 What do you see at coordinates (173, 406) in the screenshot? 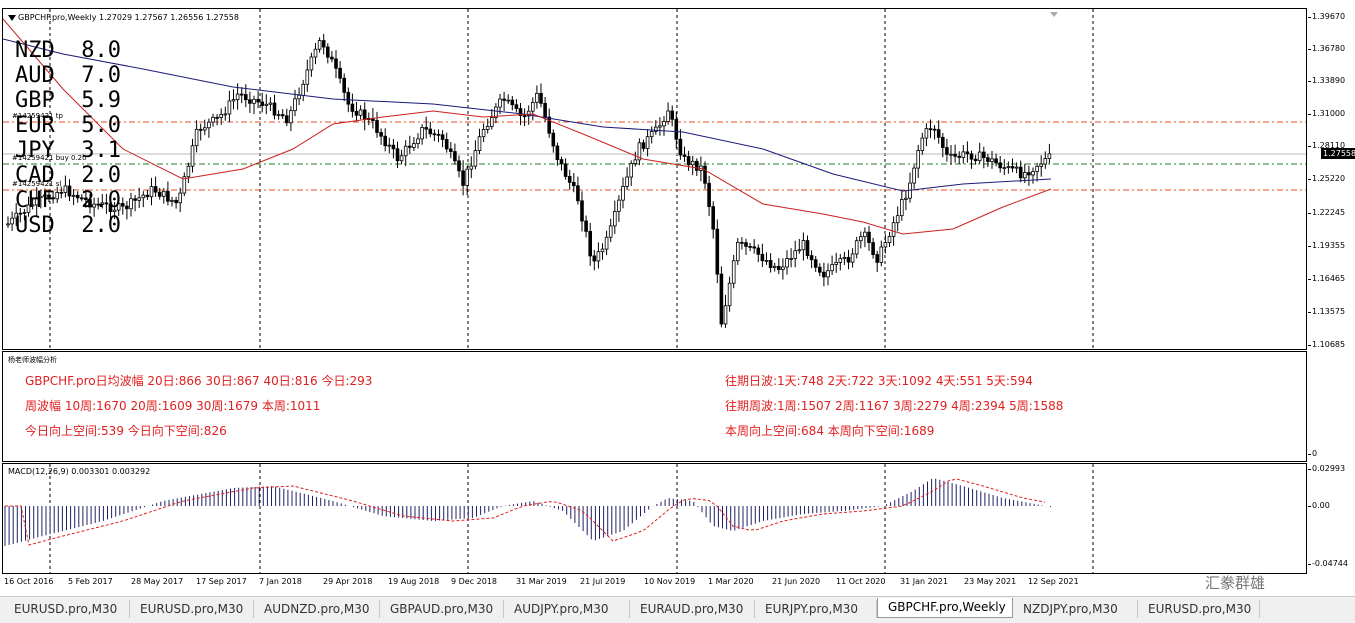
I see `indicator-line-left-2: 周波幅 10周:1670 20周:1609 30周:1679 本周:1011` at bounding box center [173, 406].